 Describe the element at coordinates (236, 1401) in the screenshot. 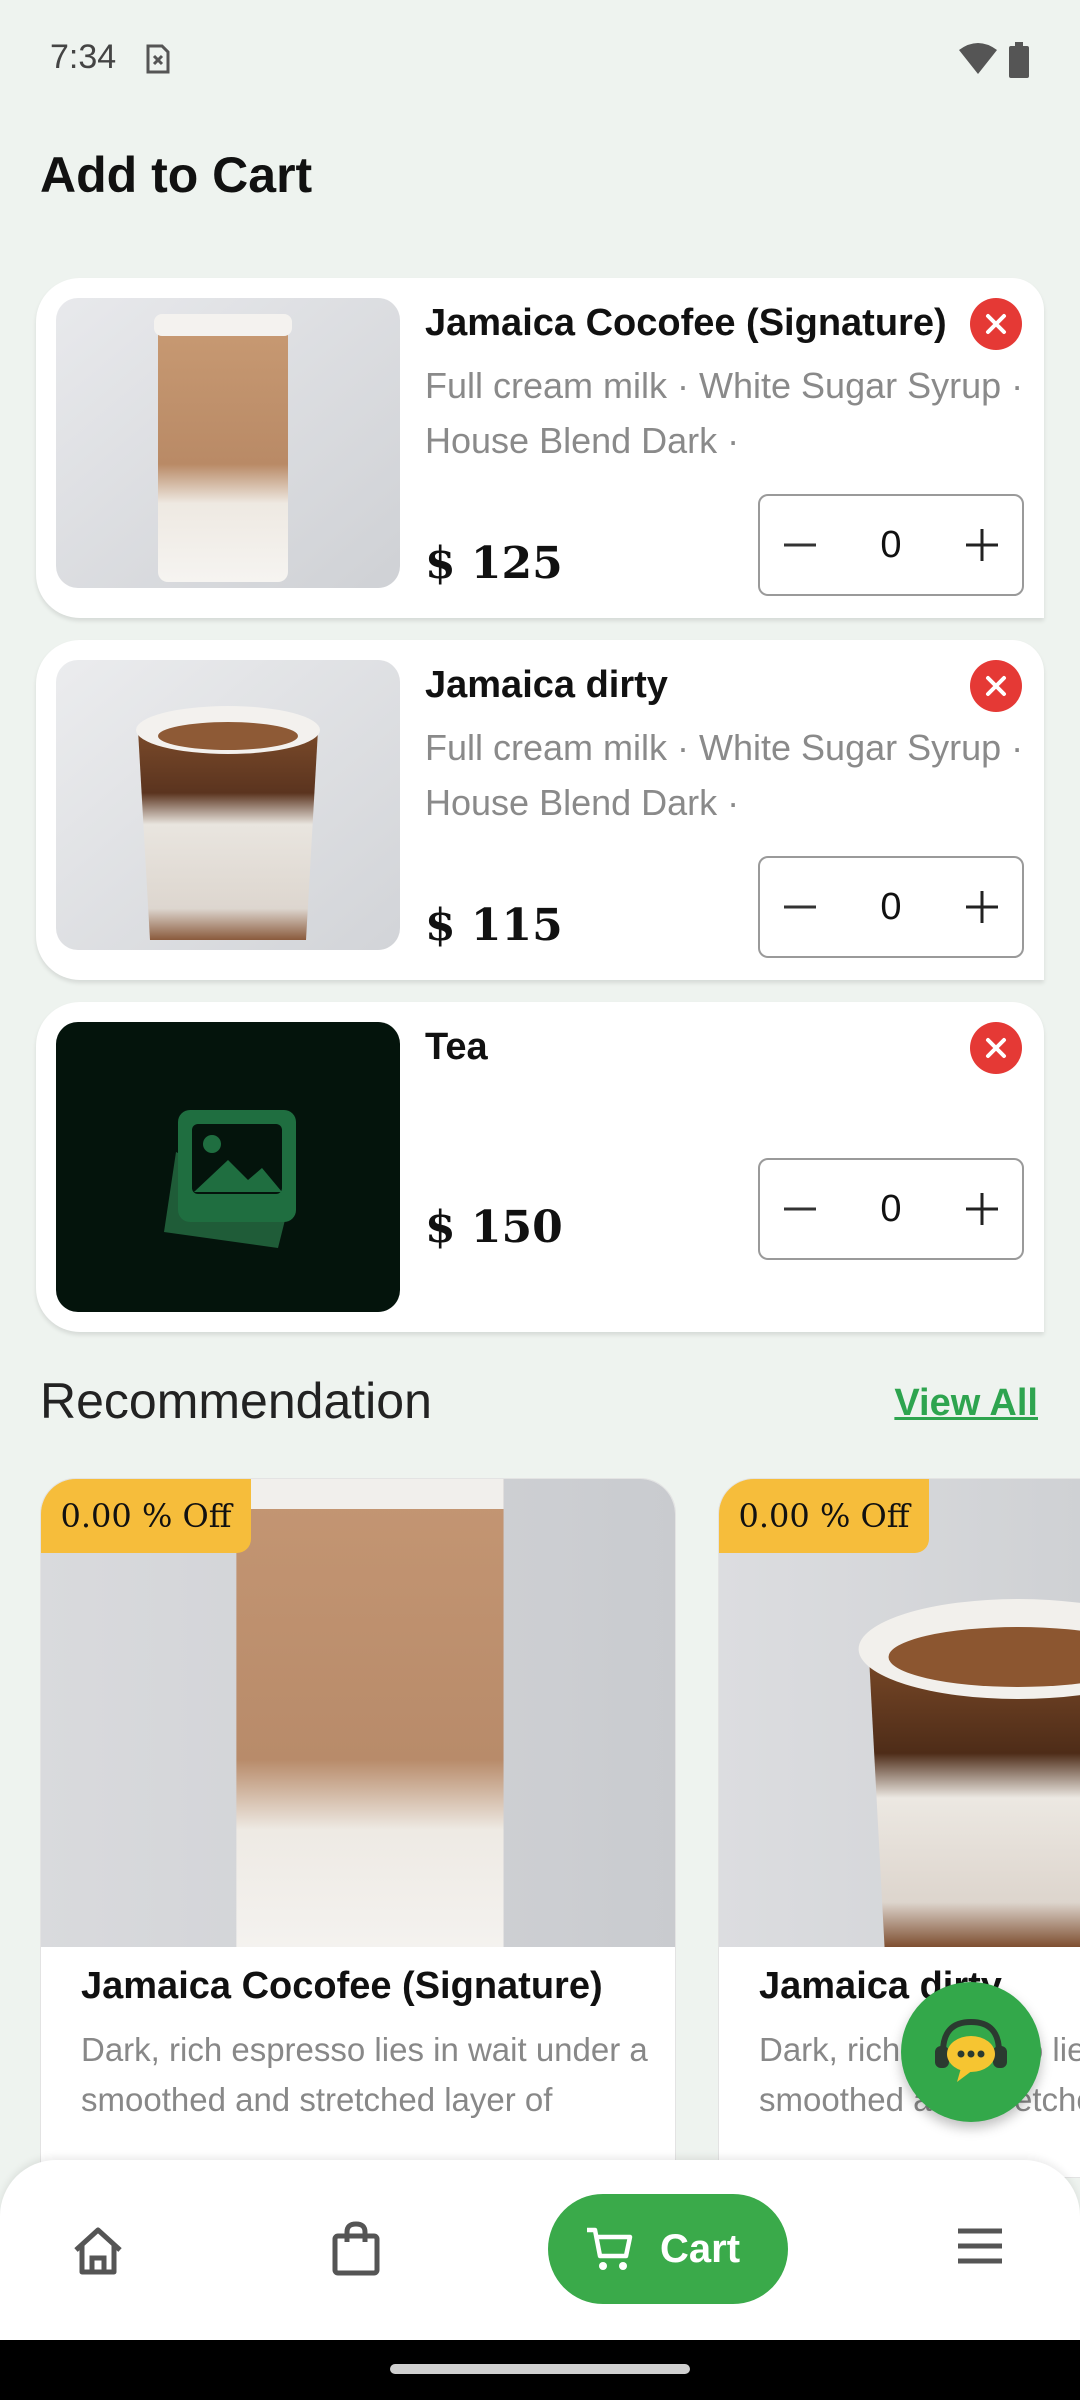

I see `recommendation-title: Recommendation` at that location.